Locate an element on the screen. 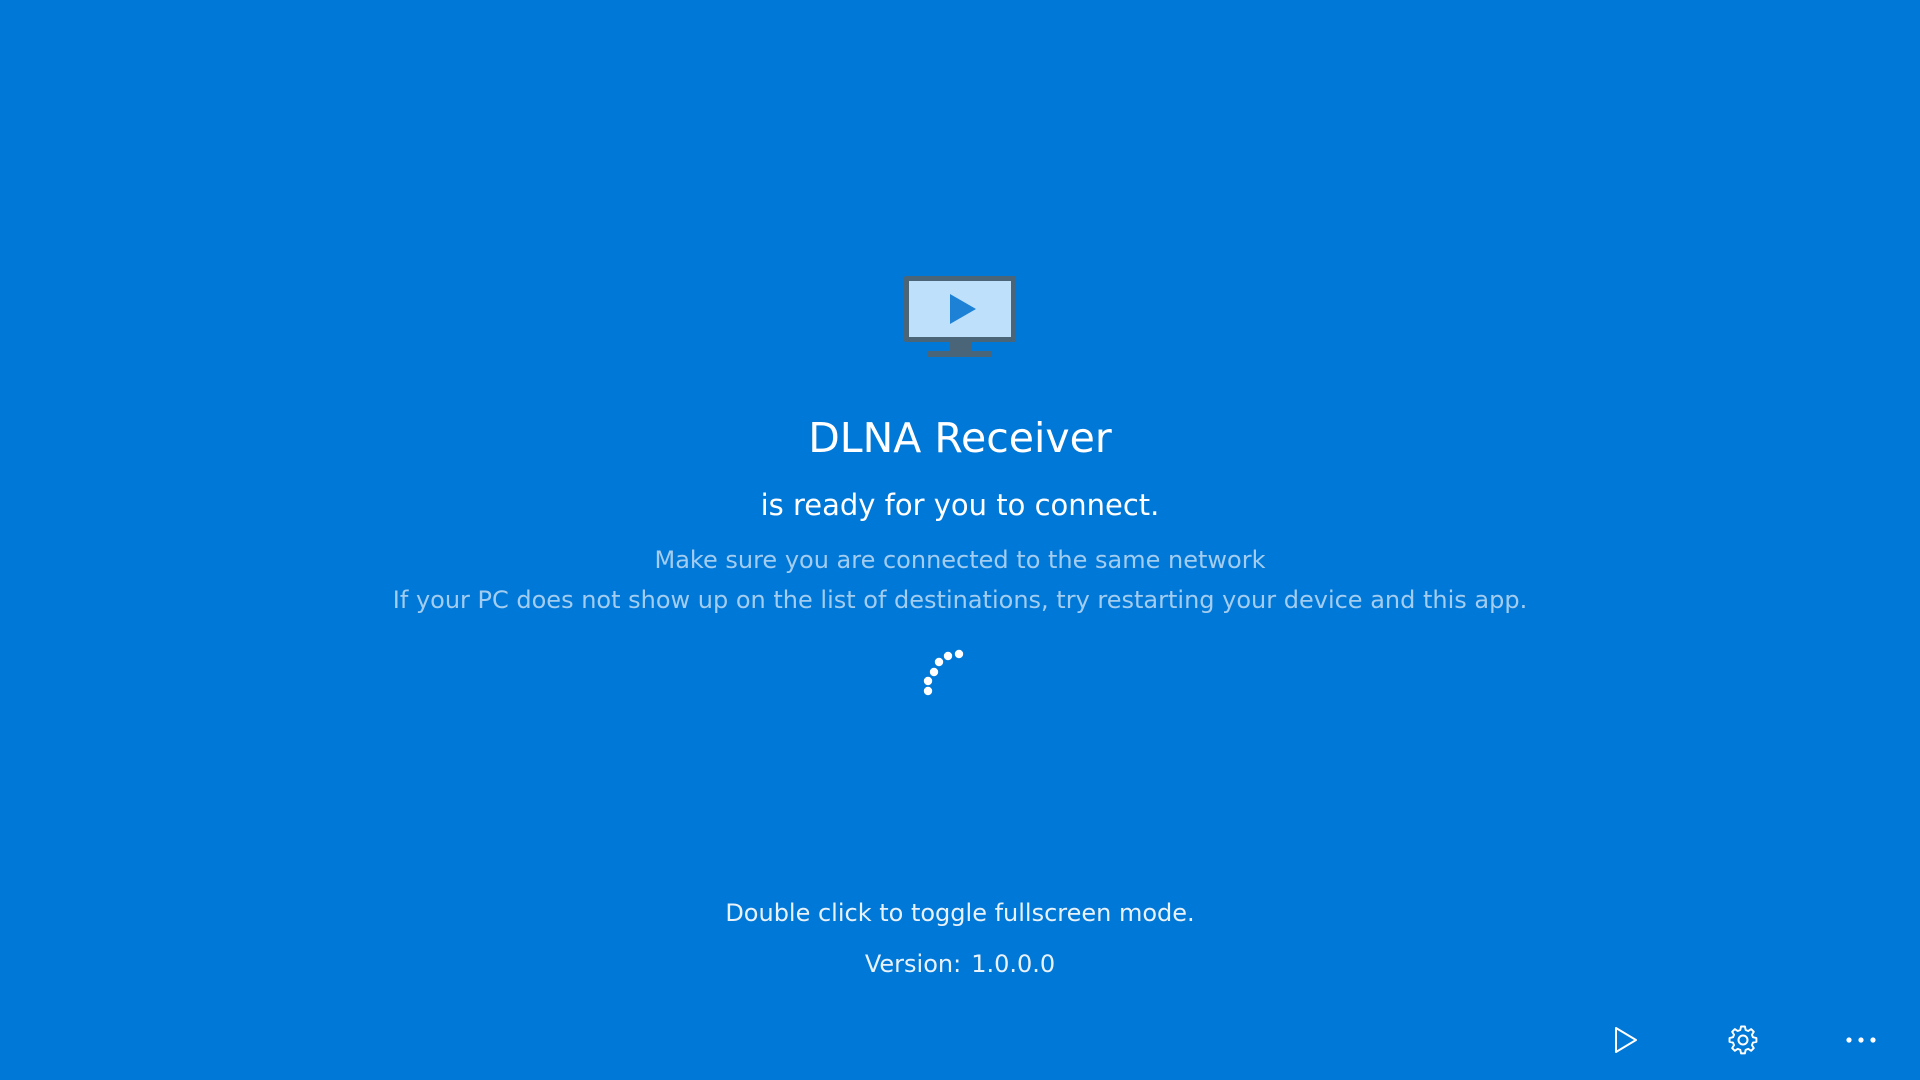  settings-button is located at coordinates (1743, 1040).